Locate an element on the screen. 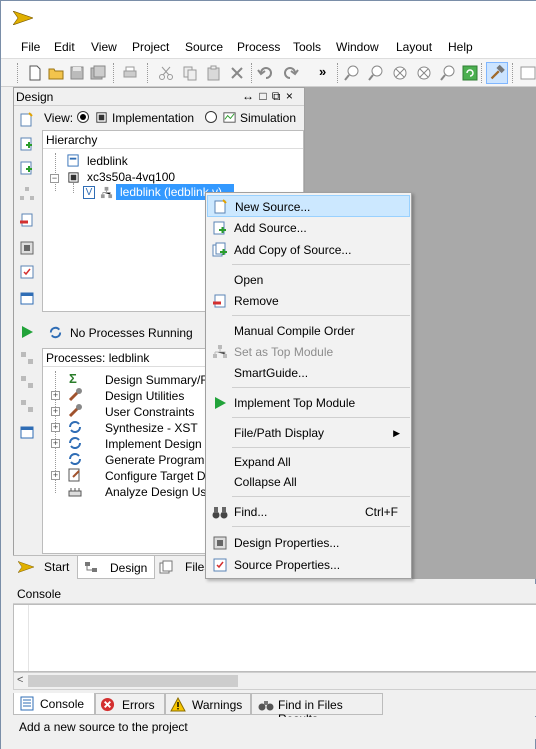  delete-icon is located at coordinates (237, 73).